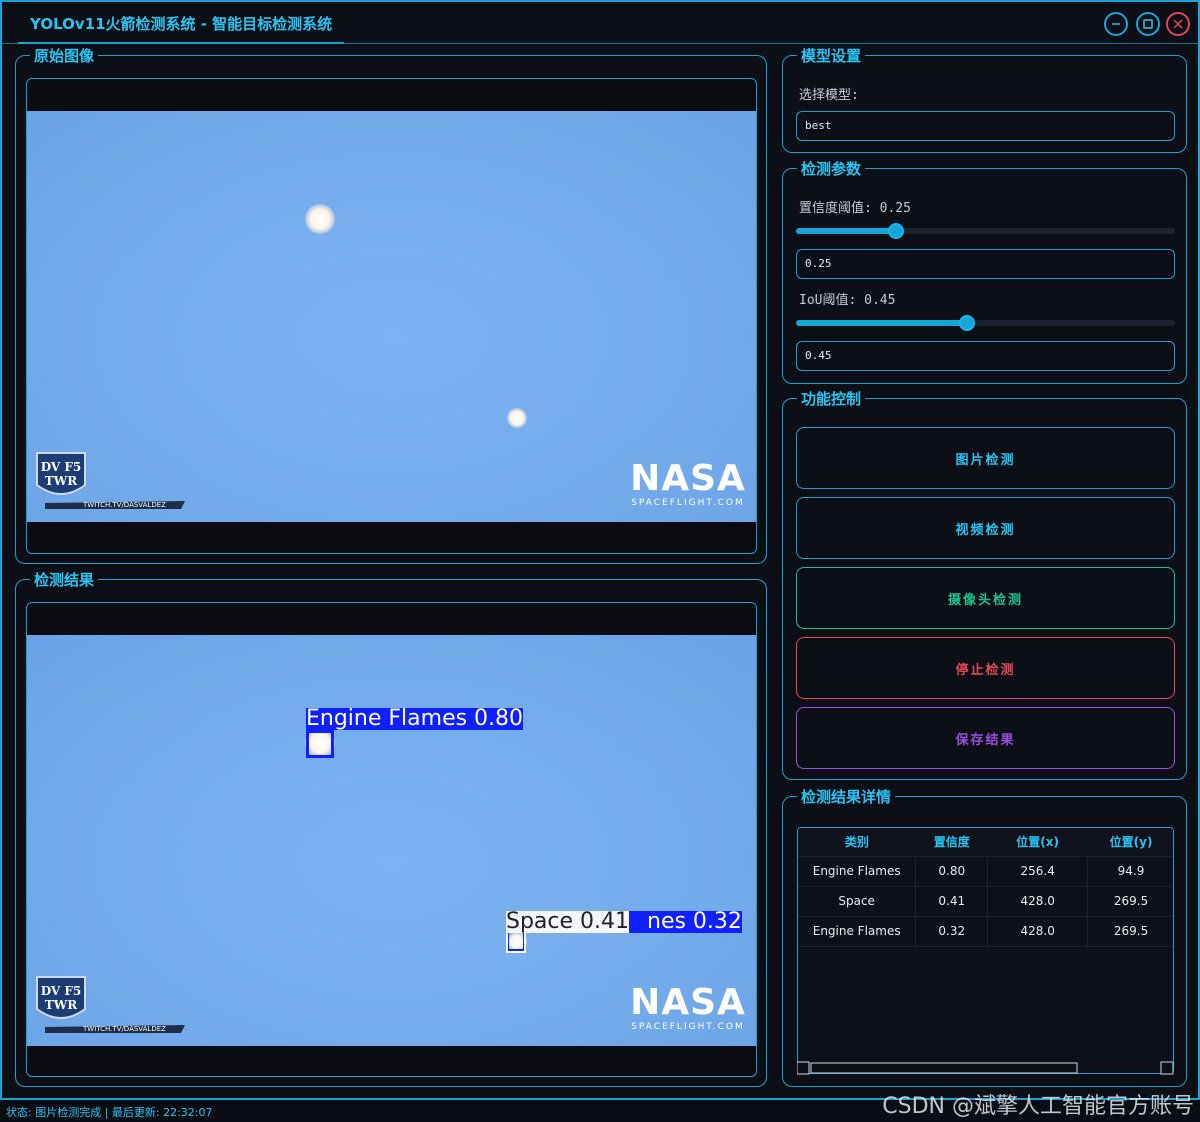 The image size is (1200, 1122). I want to click on close-button, so click(1178, 24).